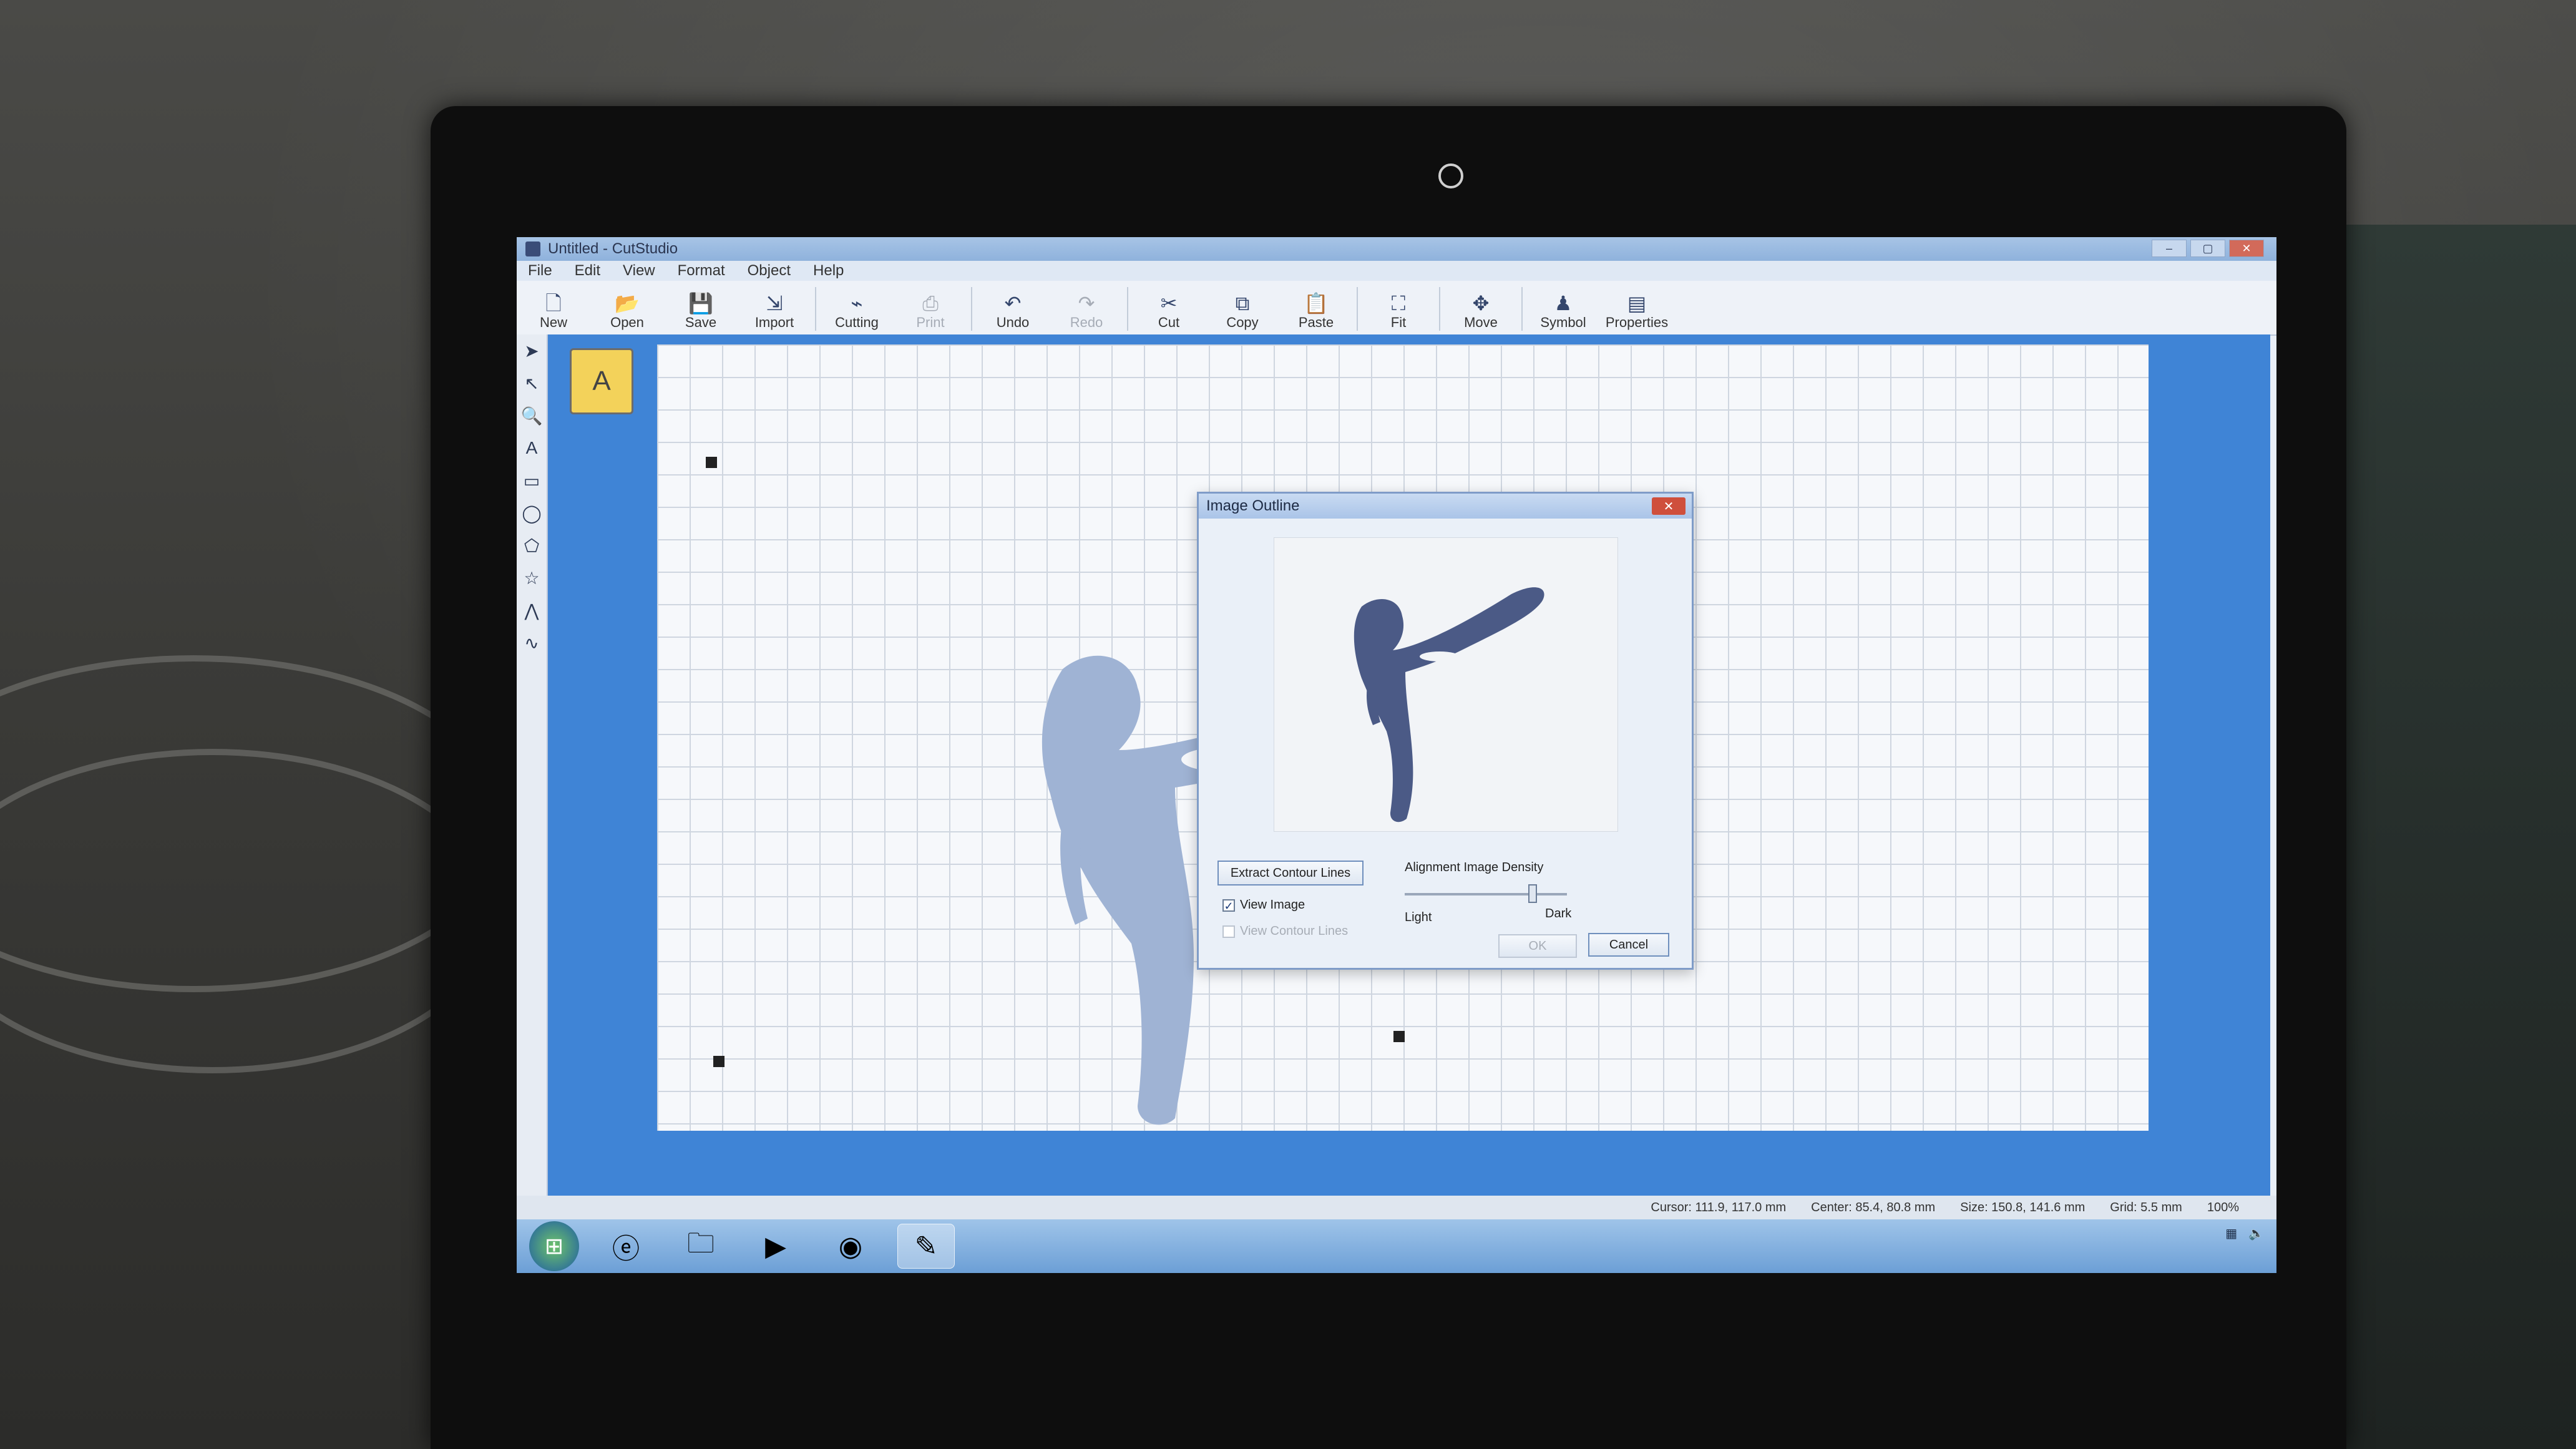 The width and height of the screenshot is (2576, 1449). What do you see at coordinates (613, 248) in the screenshot?
I see `window-title: Untitled - CutStudio` at bounding box center [613, 248].